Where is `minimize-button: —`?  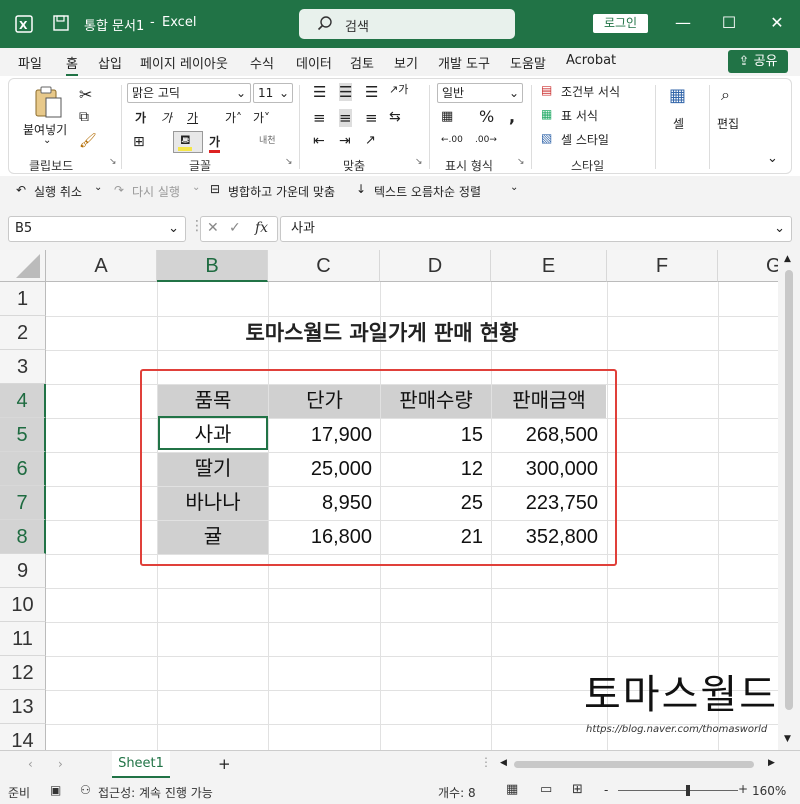
minimize-button: — is located at coordinates (683, 23).